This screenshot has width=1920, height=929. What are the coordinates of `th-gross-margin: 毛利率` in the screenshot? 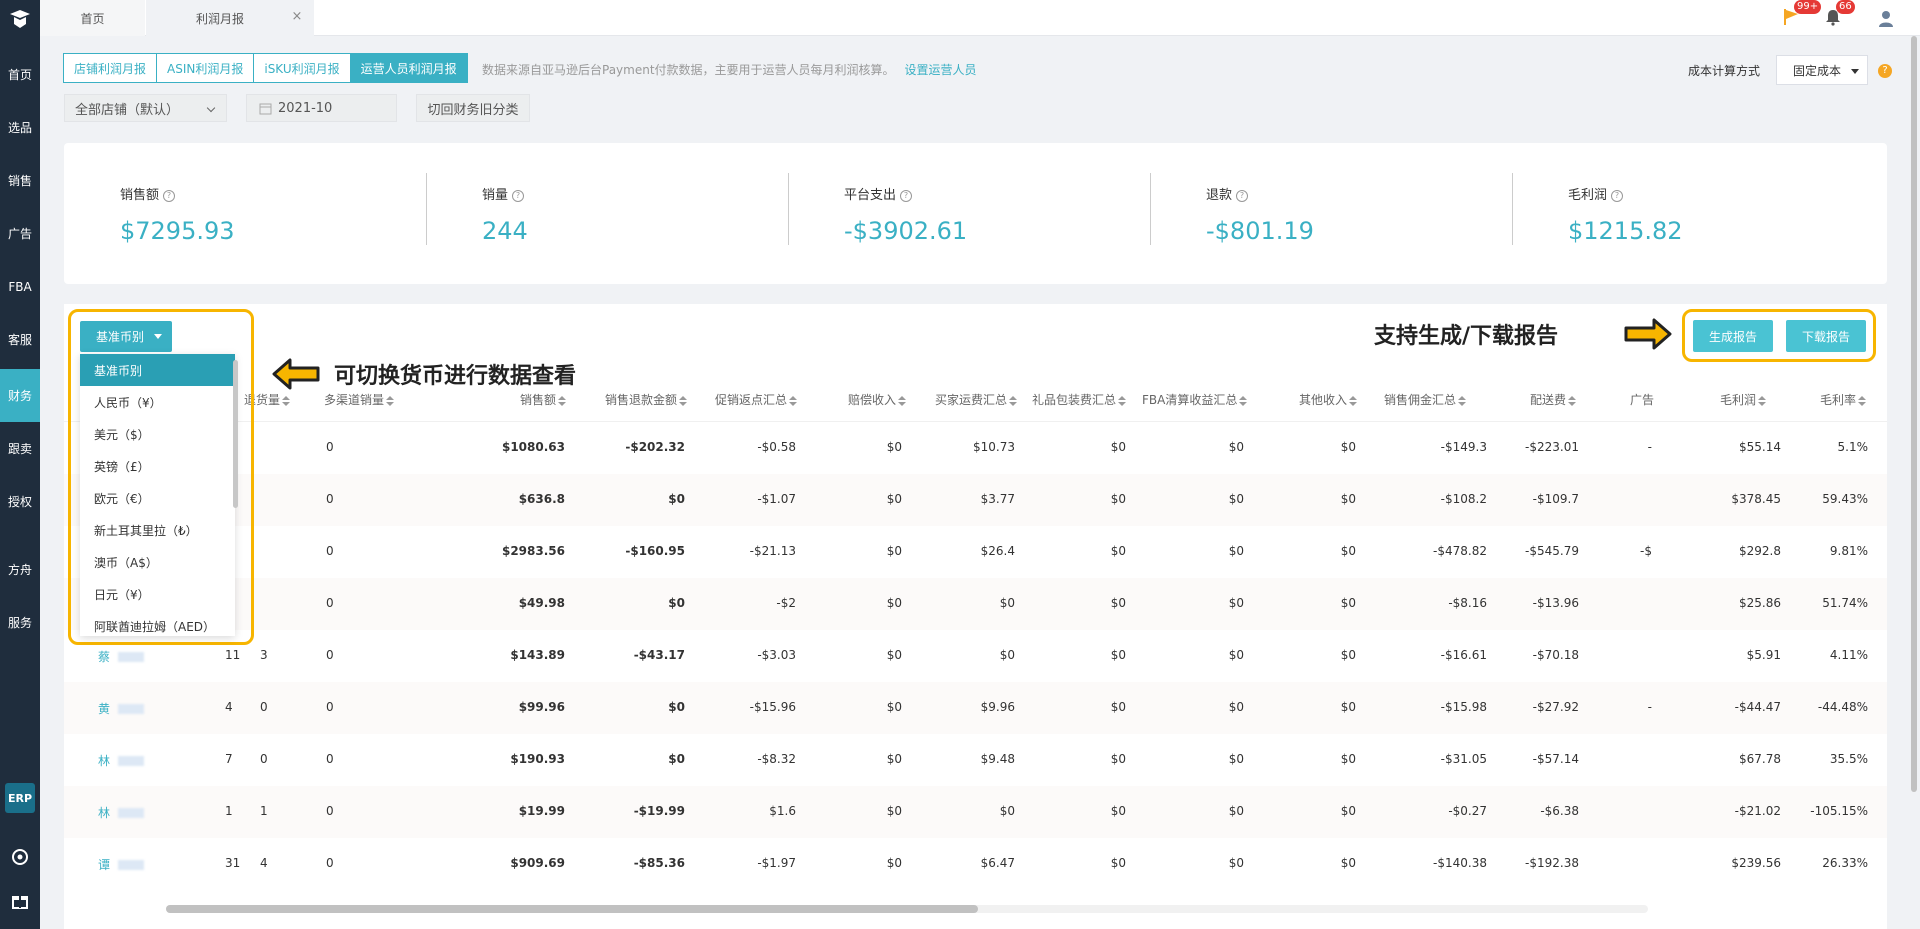 It's located at (1843, 399).